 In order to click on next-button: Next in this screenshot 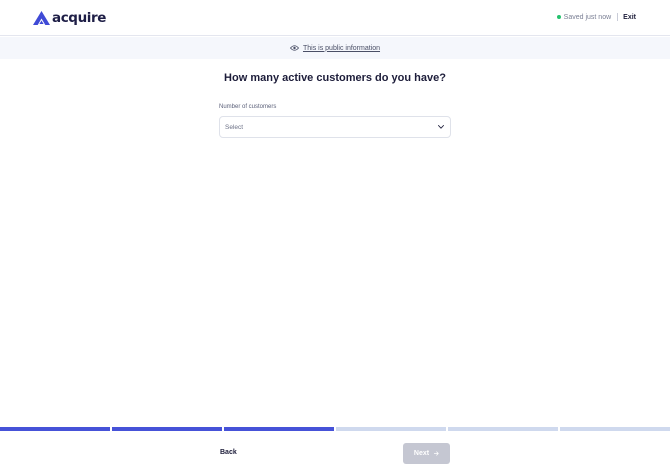, I will do `click(426, 453)`.